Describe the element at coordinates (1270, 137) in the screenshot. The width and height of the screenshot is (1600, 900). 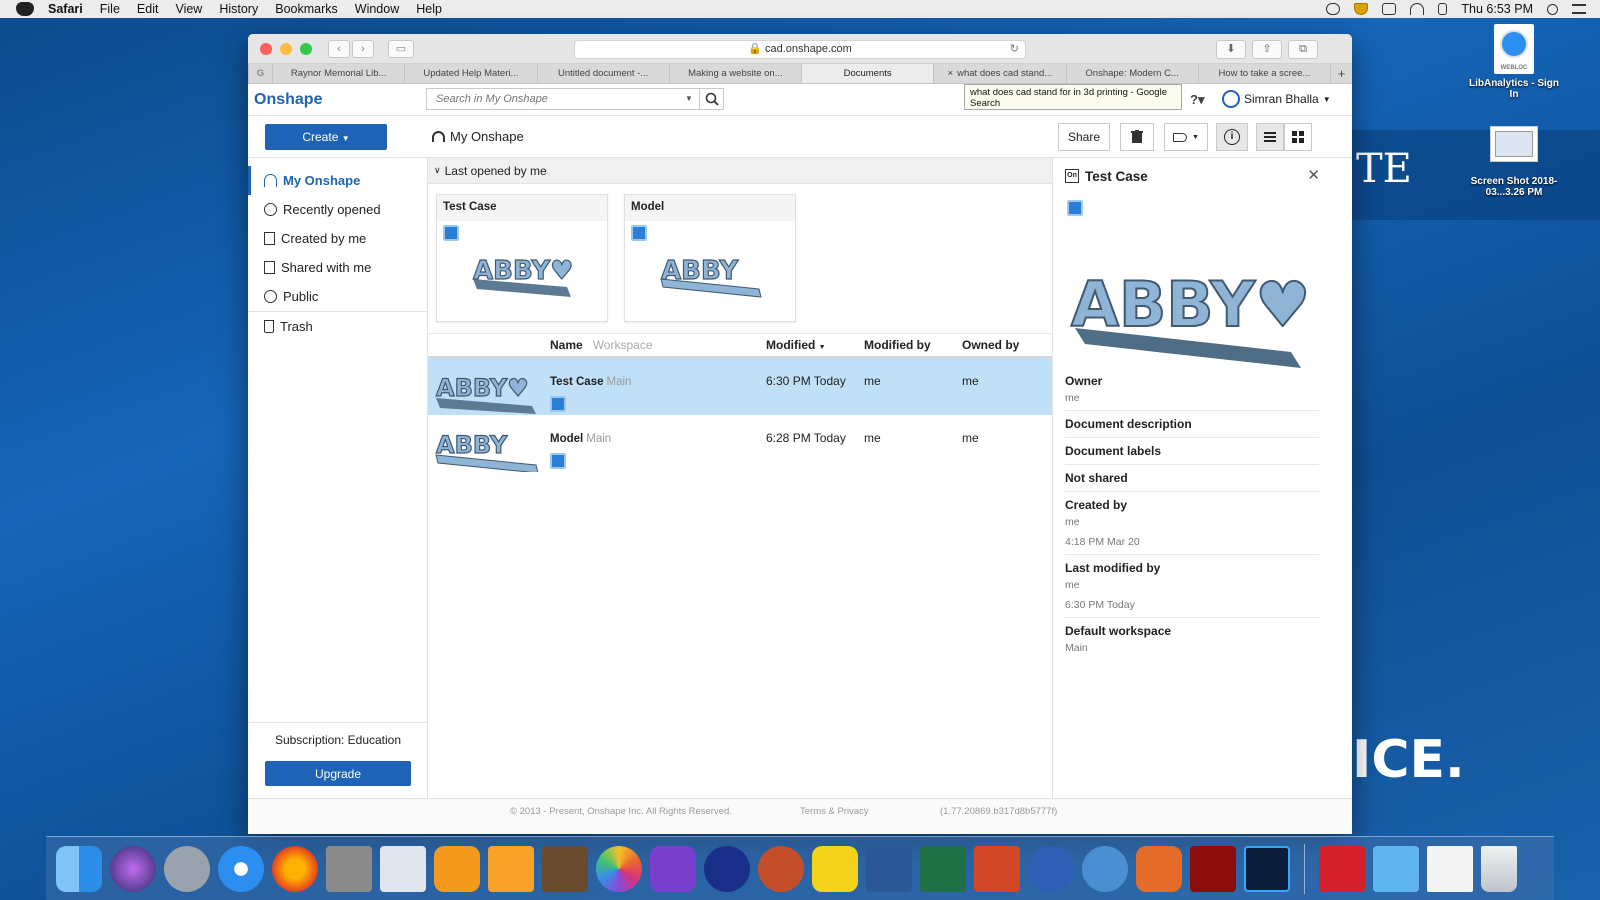
I see `list-view-button` at that location.